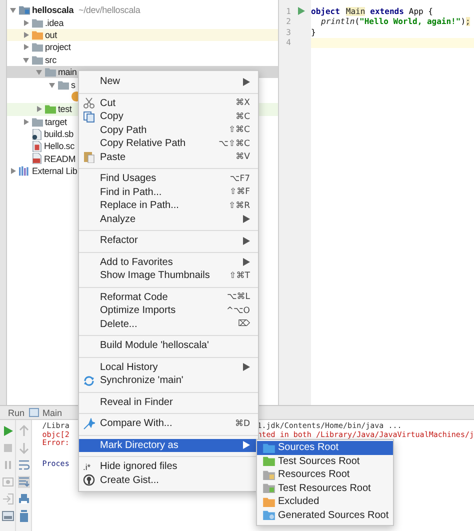 The height and width of the screenshot is (531, 474). Describe the element at coordinates (243, 157) in the screenshot. I see `shortcut-label: ⌘V` at that location.